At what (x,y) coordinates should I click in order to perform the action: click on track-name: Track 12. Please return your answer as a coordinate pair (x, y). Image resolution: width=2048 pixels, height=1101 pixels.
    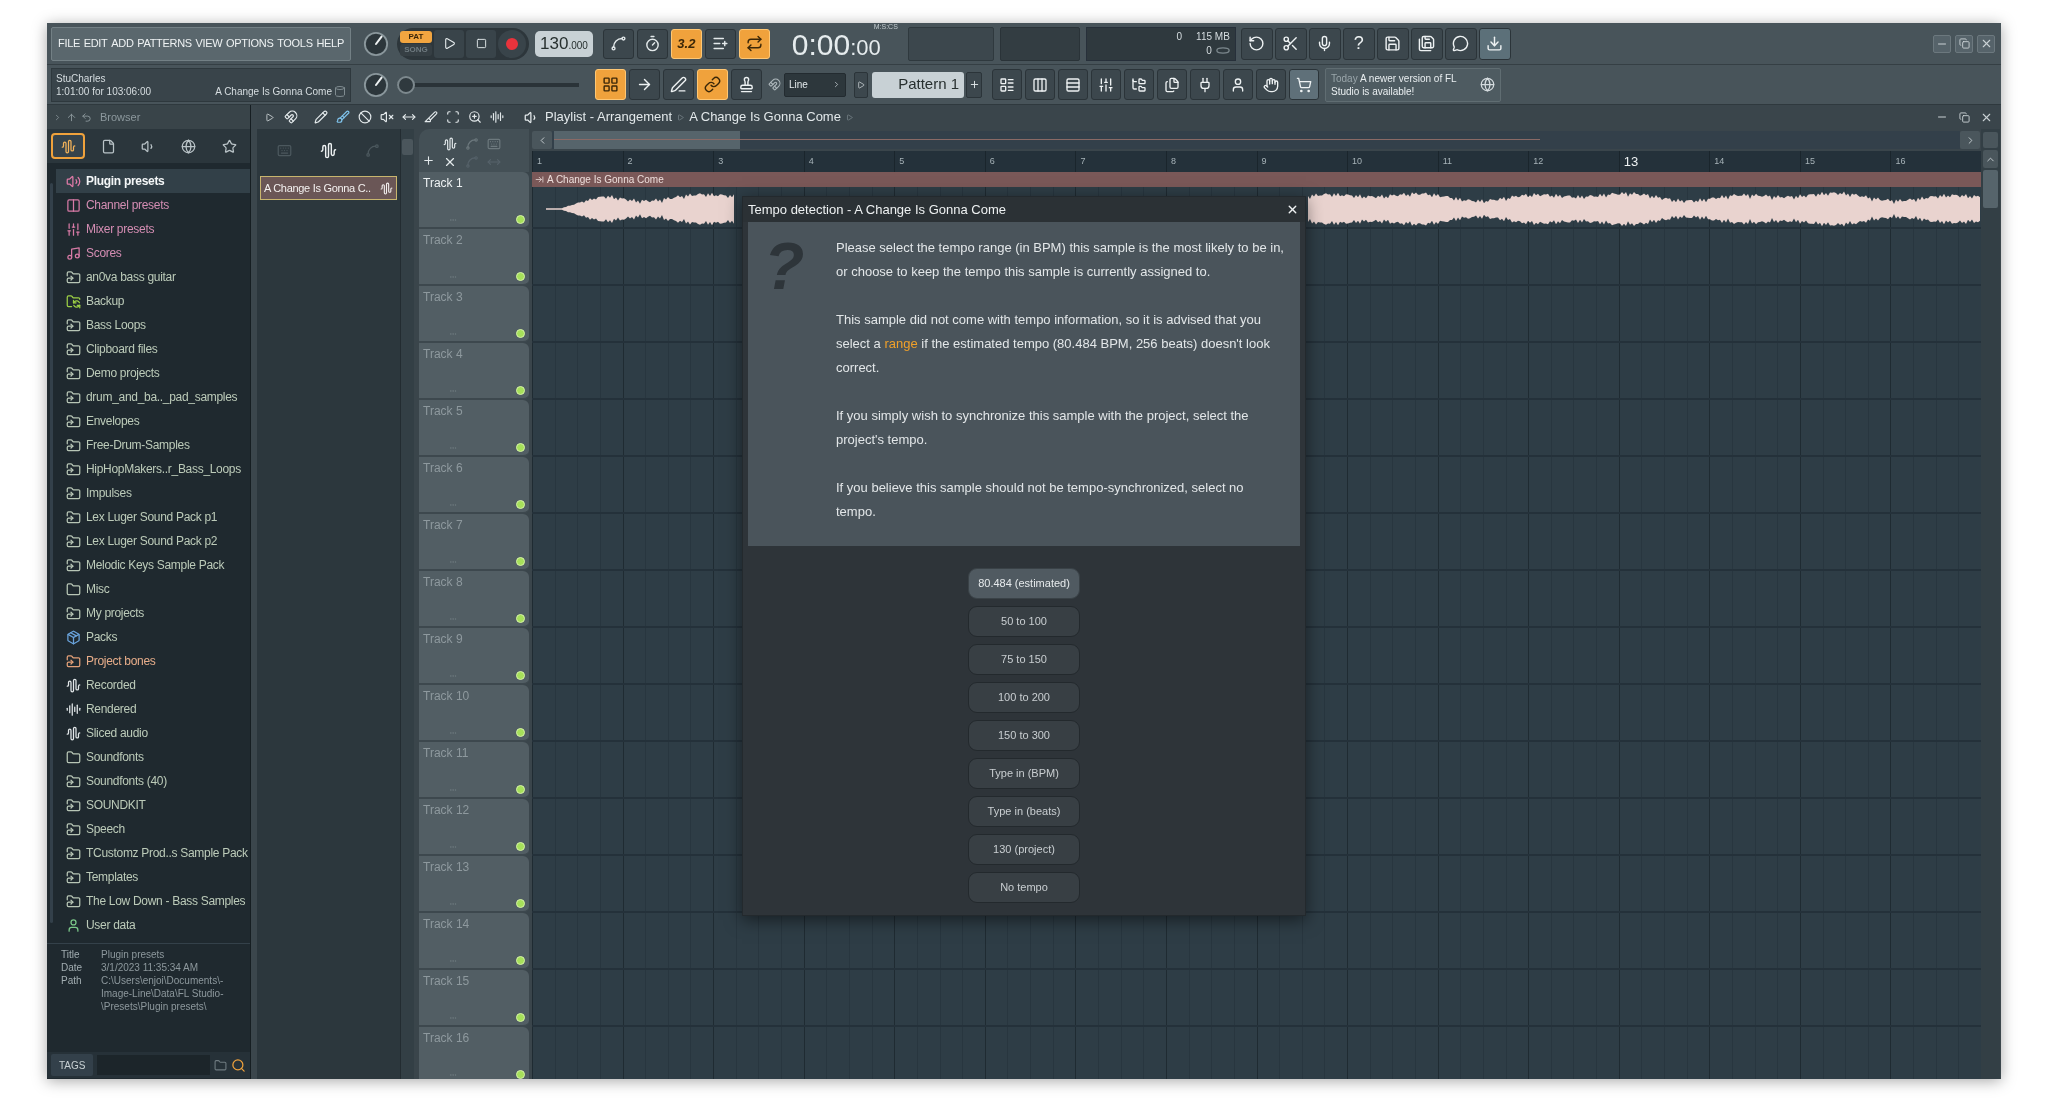
    Looking at the image, I should click on (447, 810).